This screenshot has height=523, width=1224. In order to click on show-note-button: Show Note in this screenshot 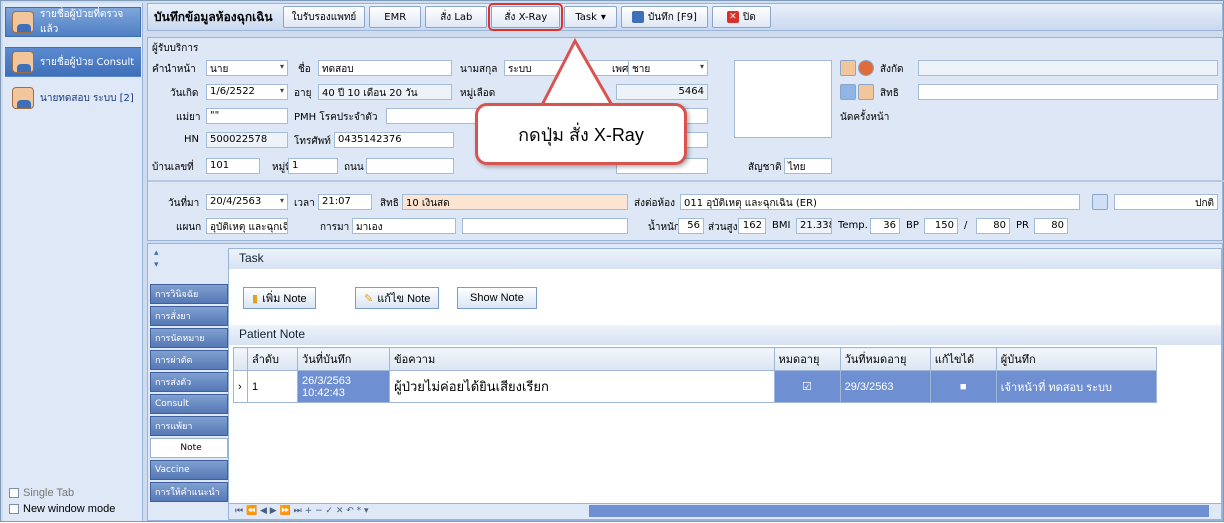, I will do `click(497, 298)`.